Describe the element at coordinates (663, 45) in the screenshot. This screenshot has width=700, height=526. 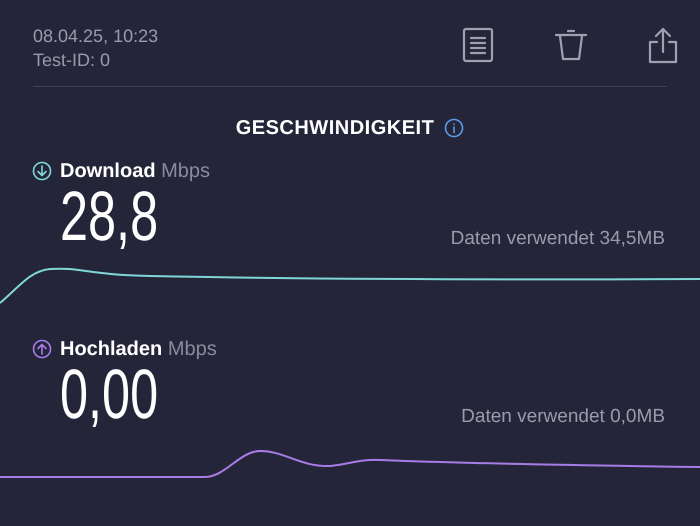
I see `share-icon` at that location.